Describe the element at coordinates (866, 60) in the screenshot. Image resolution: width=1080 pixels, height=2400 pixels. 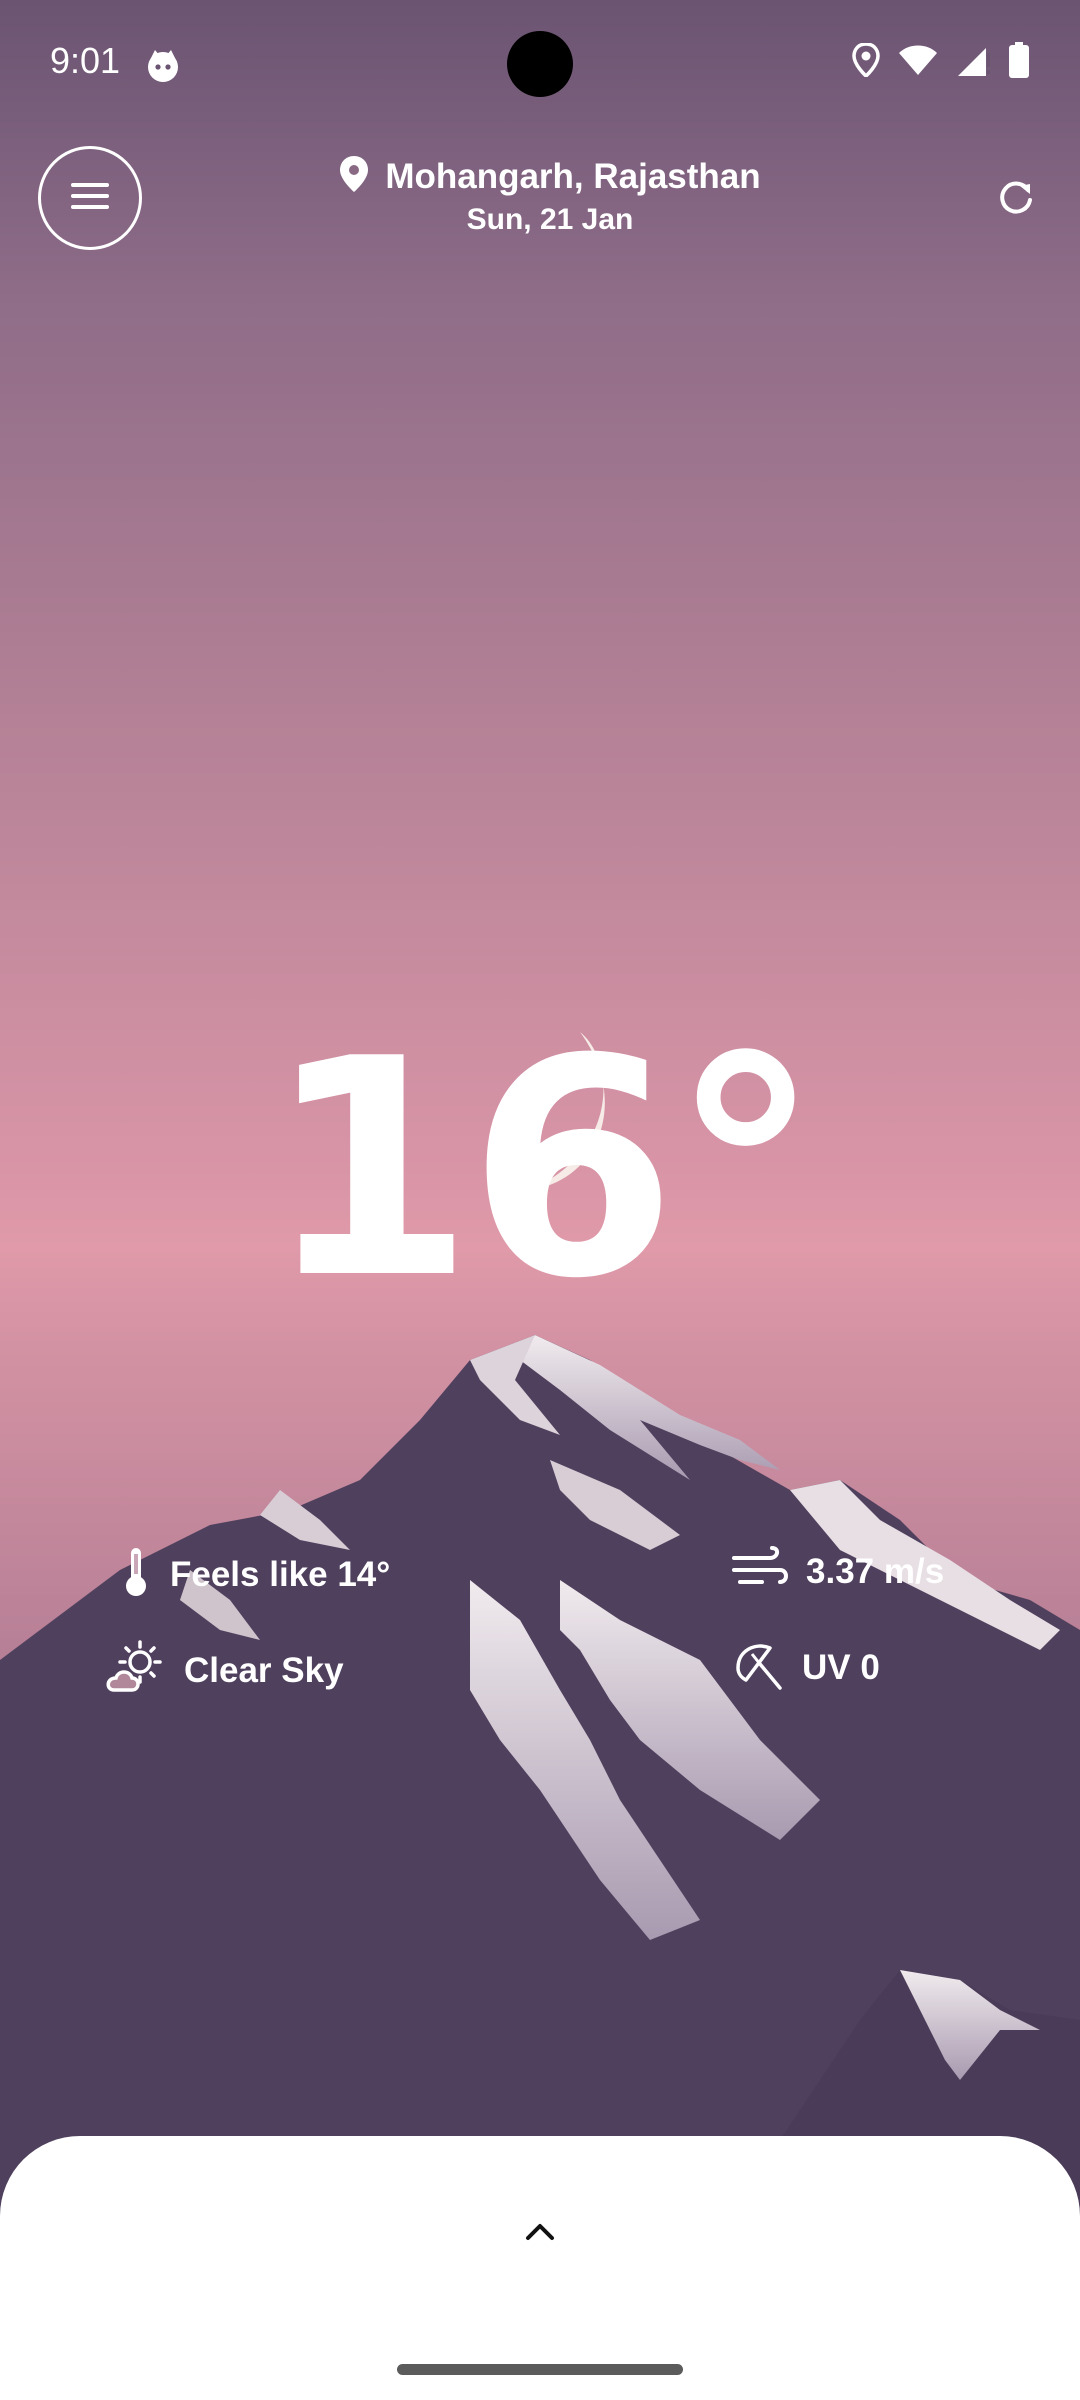
I see `location-icon` at that location.